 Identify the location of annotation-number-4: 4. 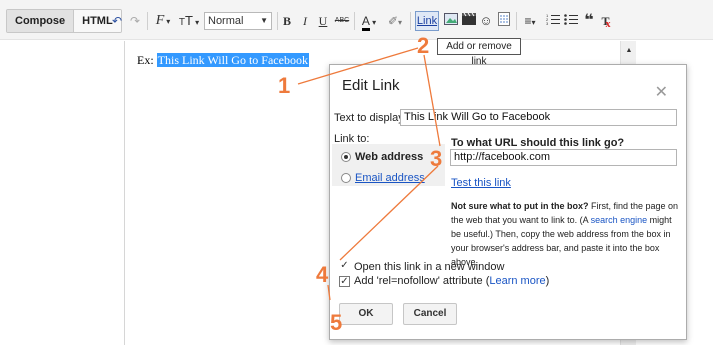
(322, 274).